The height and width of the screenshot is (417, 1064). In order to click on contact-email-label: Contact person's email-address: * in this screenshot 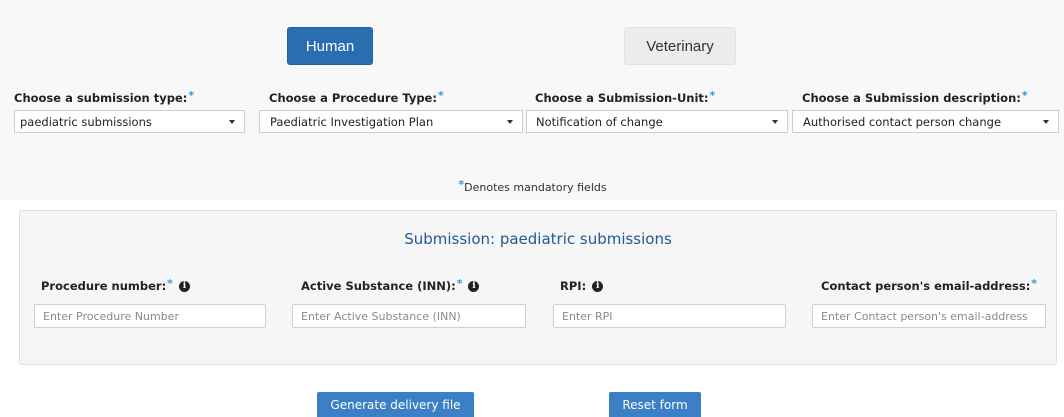, I will do `click(929, 286)`.